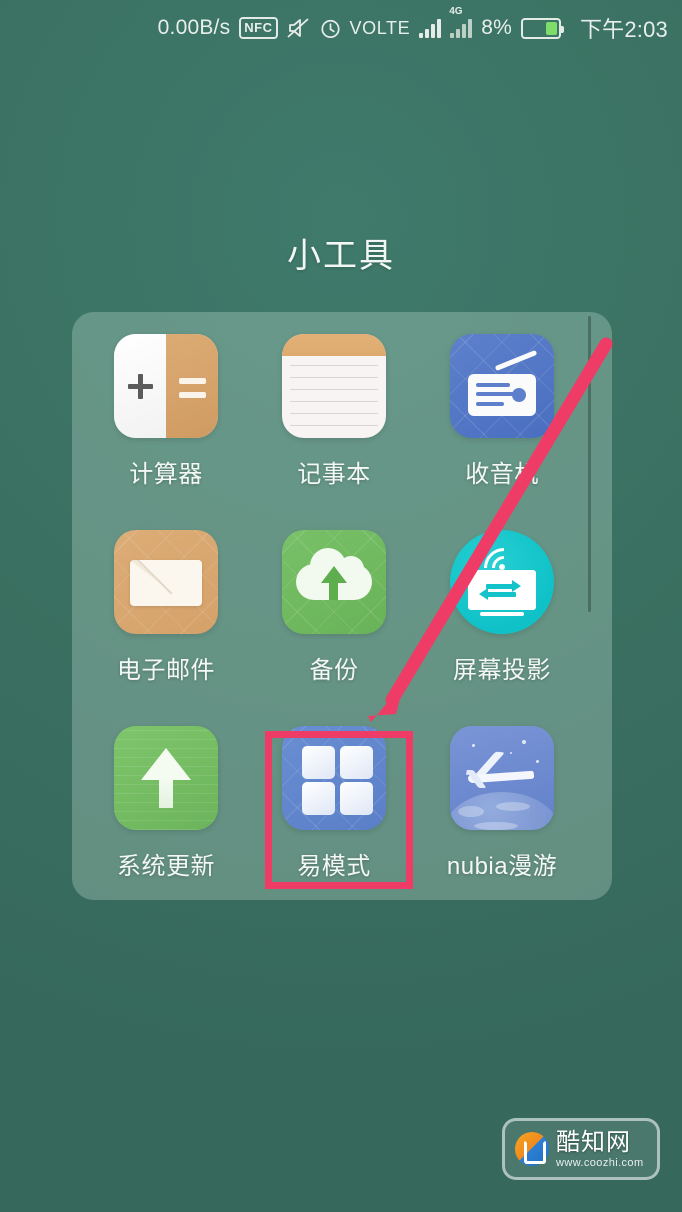  What do you see at coordinates (502, 778) in the screenshot?
I see `nubia-roaming-icon` at bounding box center [502, 778].